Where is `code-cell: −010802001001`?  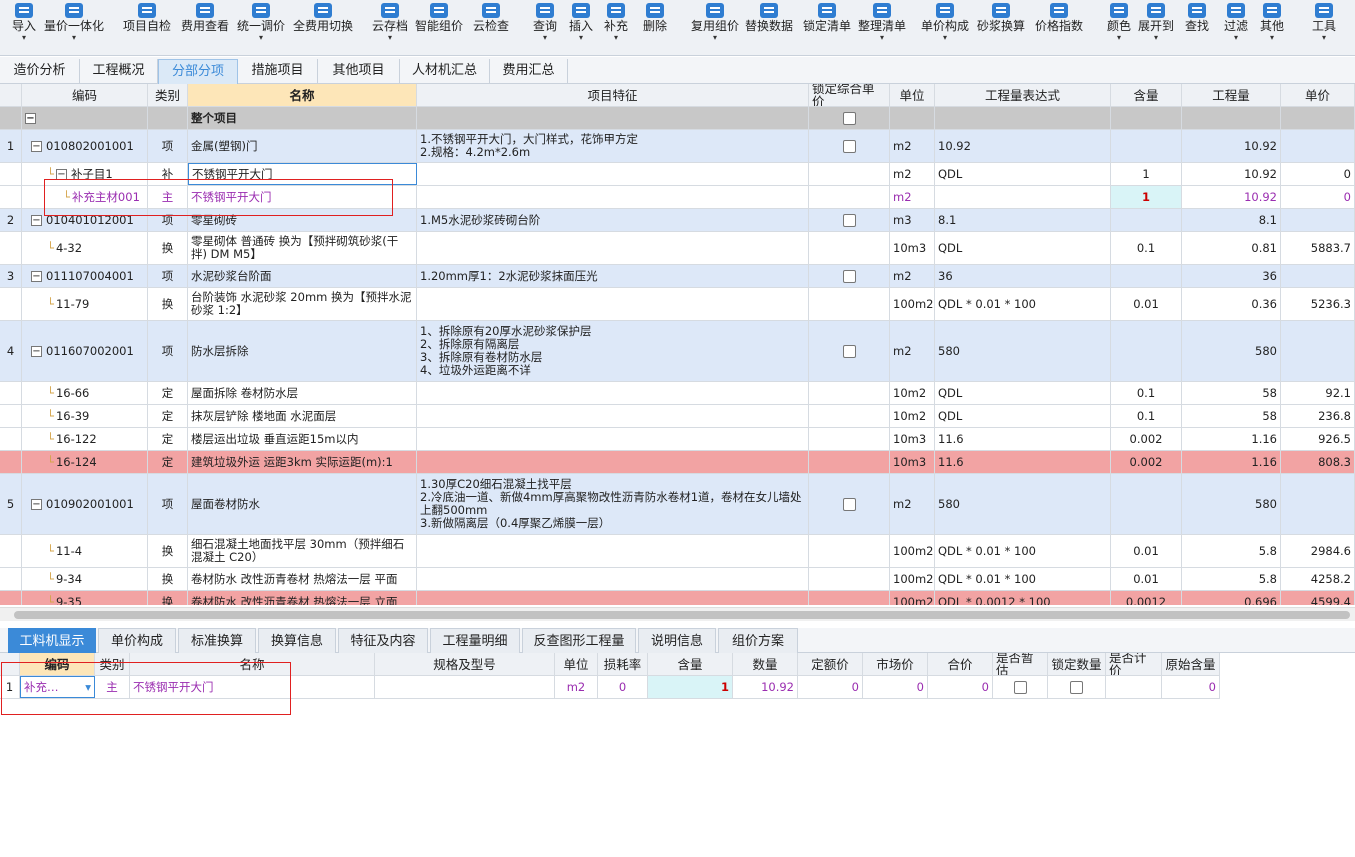 code-cell: −010802001001 is located at coordinates (85, 146).